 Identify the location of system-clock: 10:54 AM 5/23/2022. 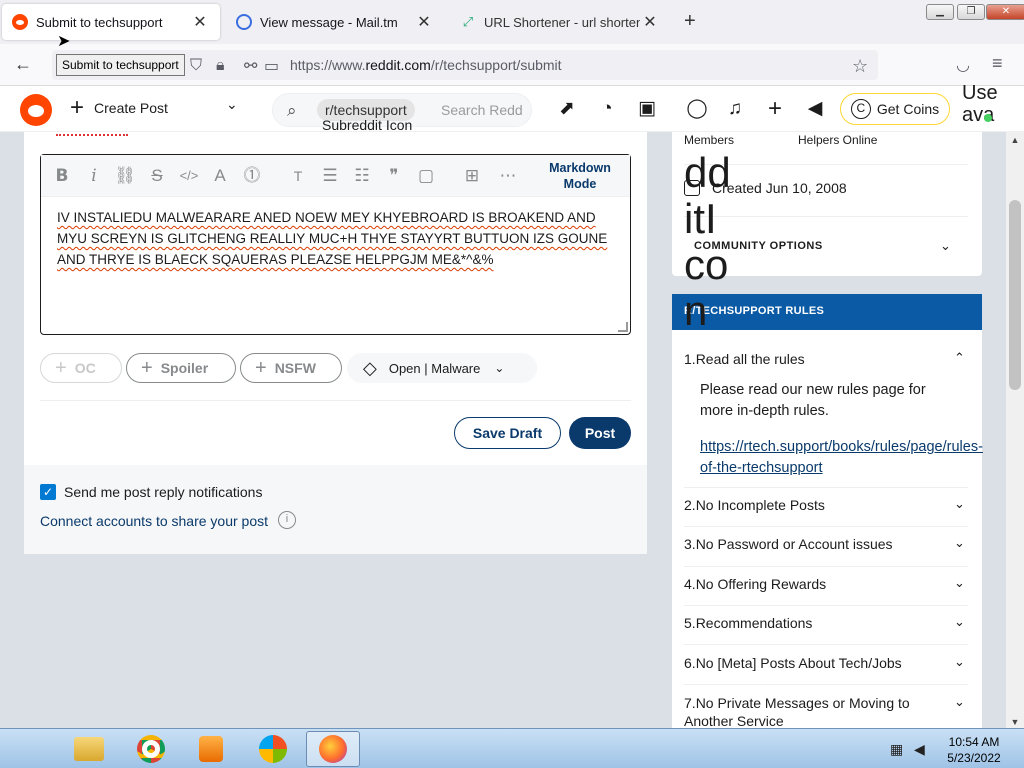
(974, 750).